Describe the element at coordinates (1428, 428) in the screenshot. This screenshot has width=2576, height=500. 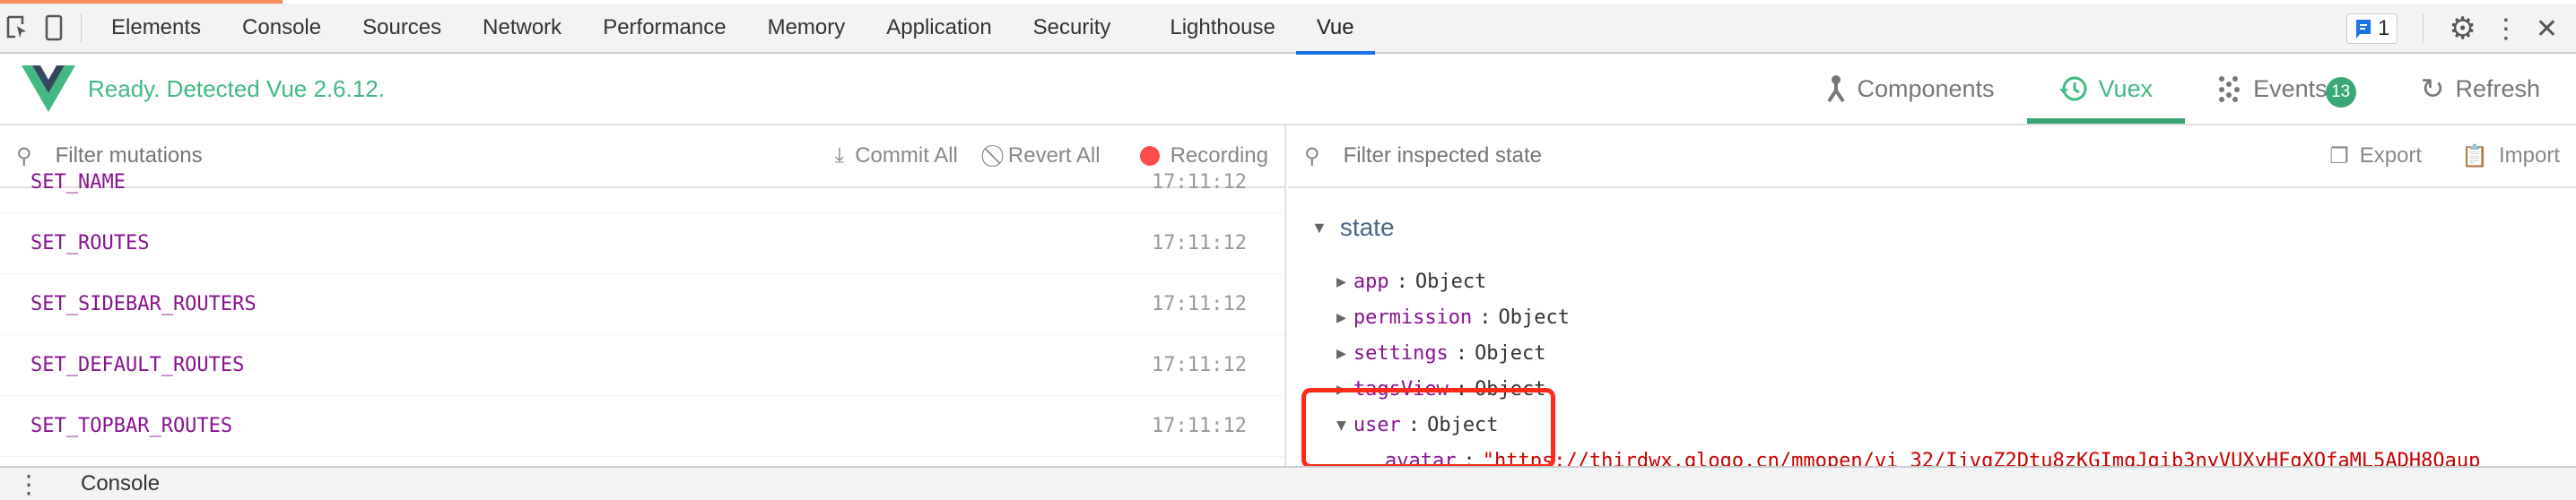
I see `highlight-annotation` at that location.